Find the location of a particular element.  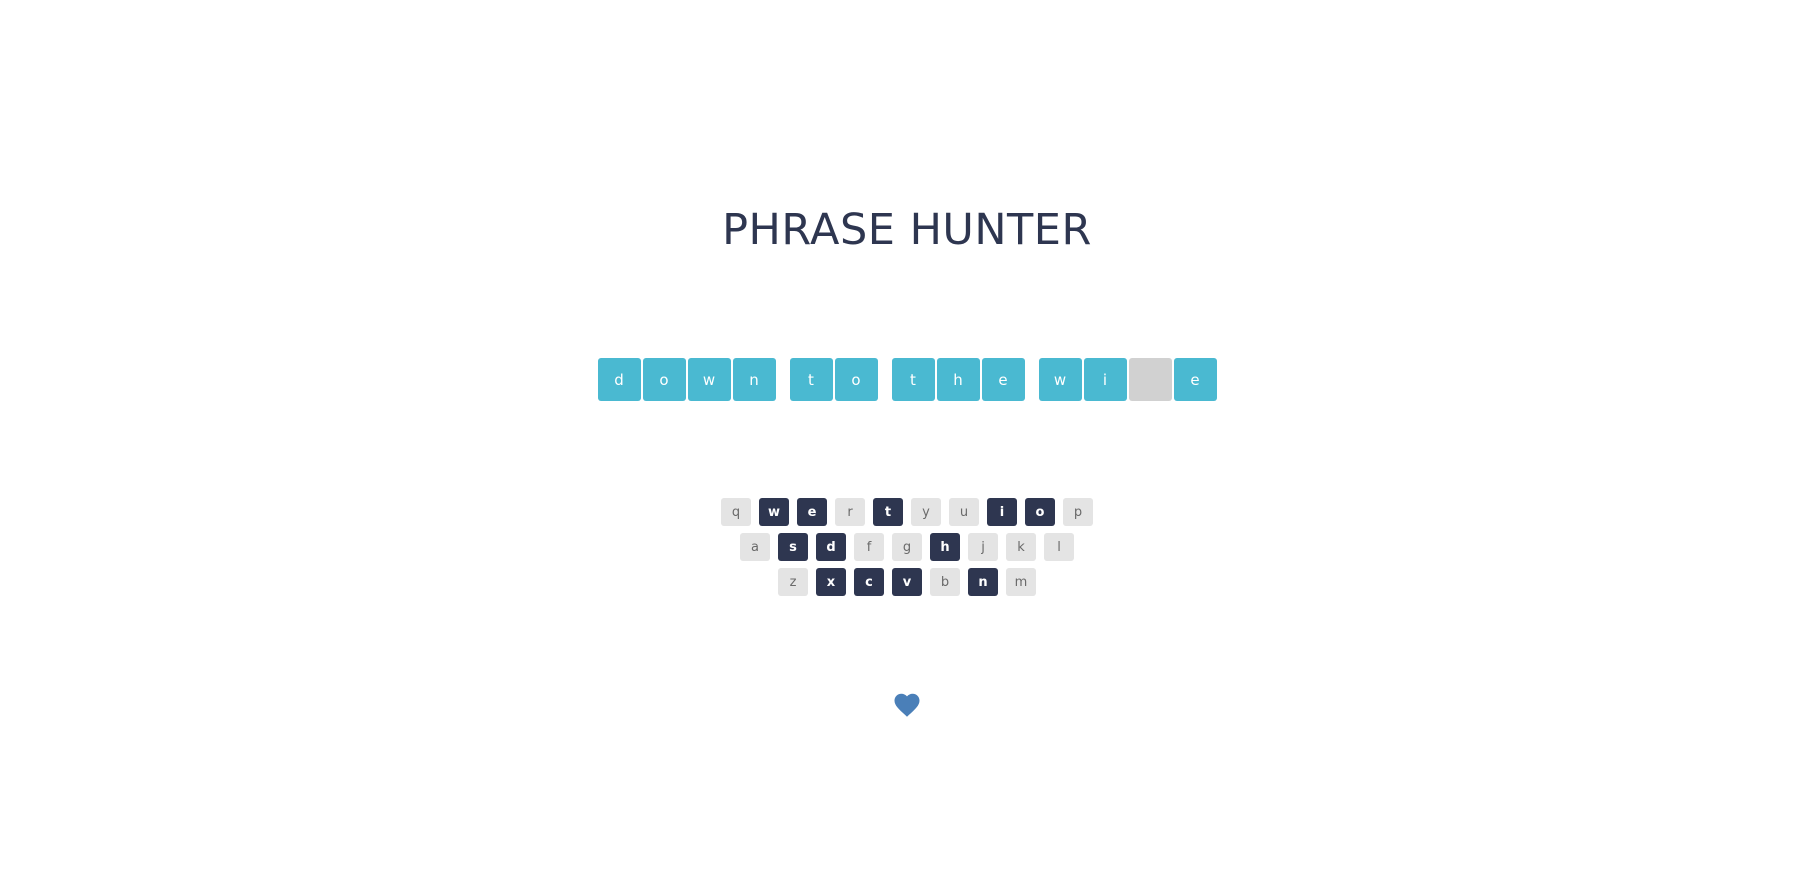

key-v: v is located at coordinates (907, 582).